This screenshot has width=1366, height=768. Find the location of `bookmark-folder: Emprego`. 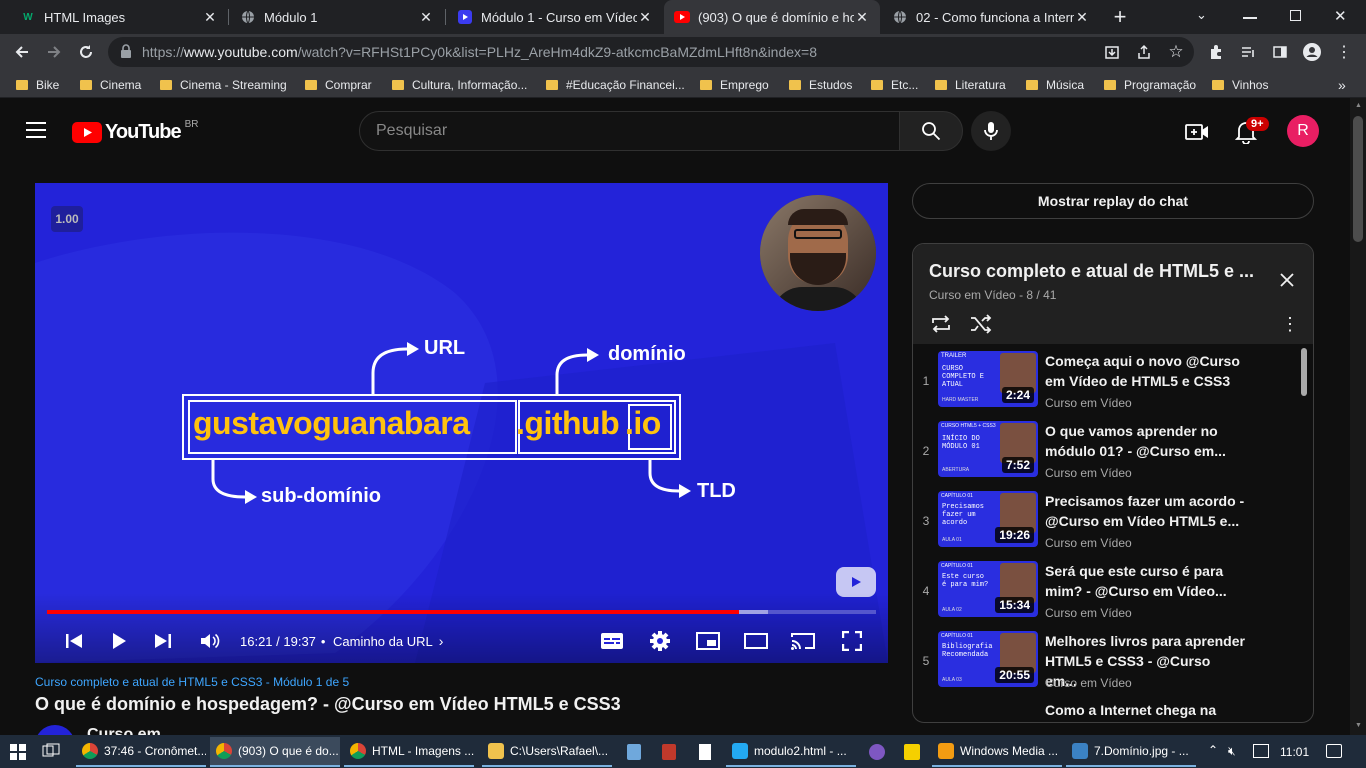

bookmark-folder: Emprego is located at coordinates (734, 85).